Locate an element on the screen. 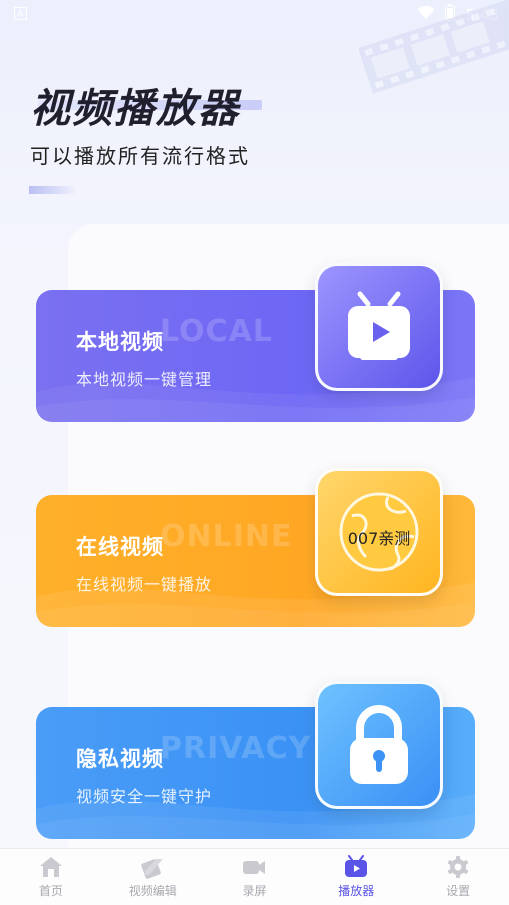 This screenshot has height=905, width=509. tab-player: 播放器 is located at coordinates (356, 877).